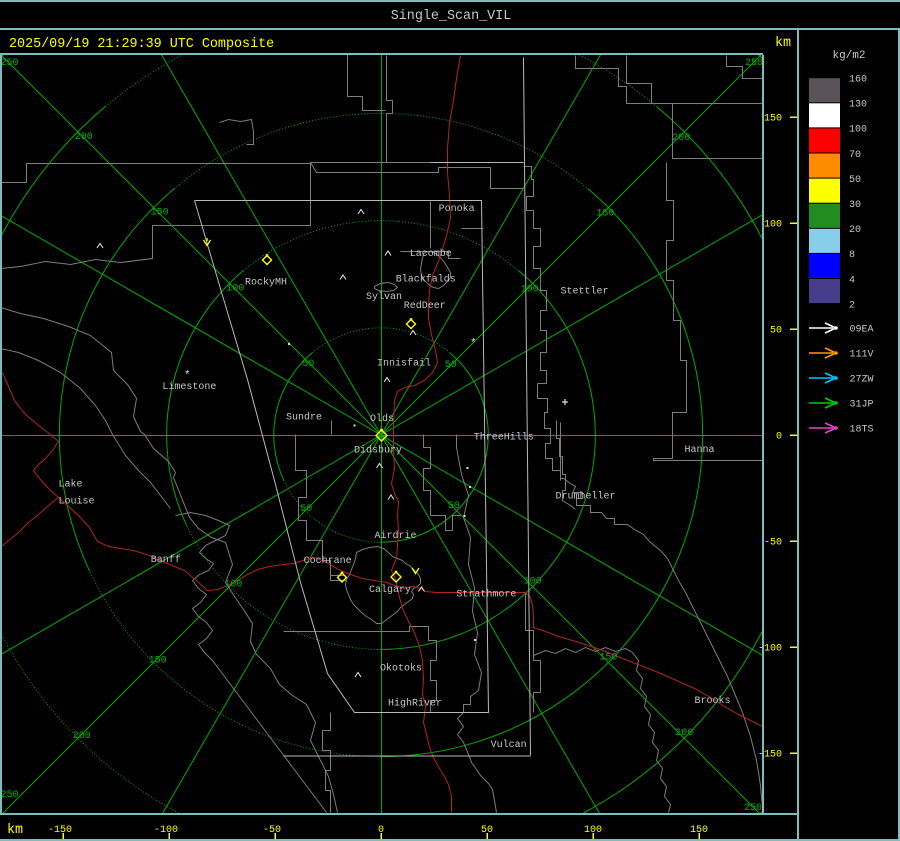  I want to click on svg-text: kg/m2, so click(848, 56).